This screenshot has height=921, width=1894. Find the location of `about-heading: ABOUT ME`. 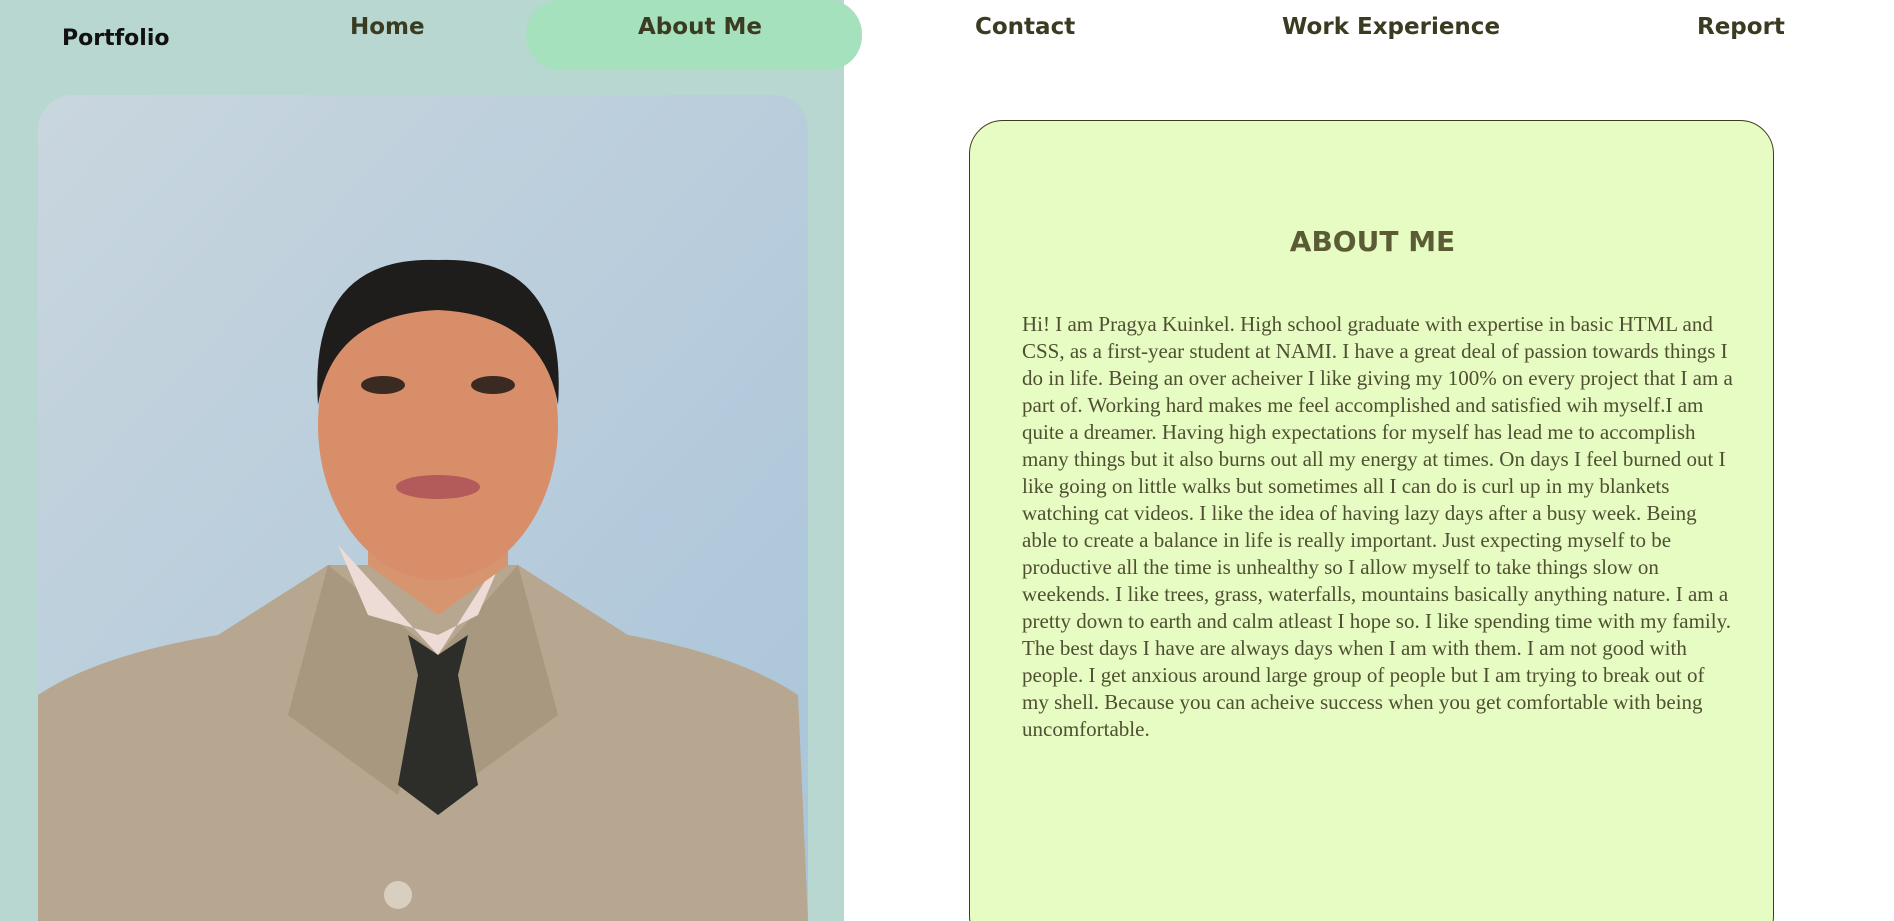

about-heading: ABOUT ME is located at coordinates (1372, 241).